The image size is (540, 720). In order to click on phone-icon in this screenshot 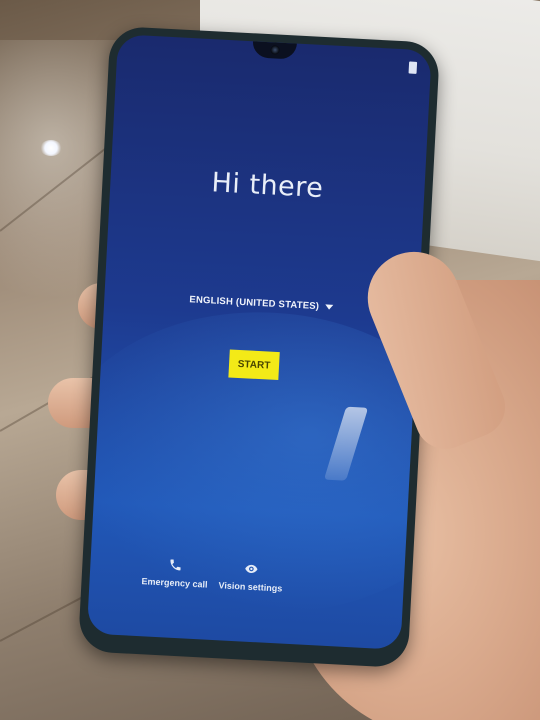, I will do `click(175, 565)`.